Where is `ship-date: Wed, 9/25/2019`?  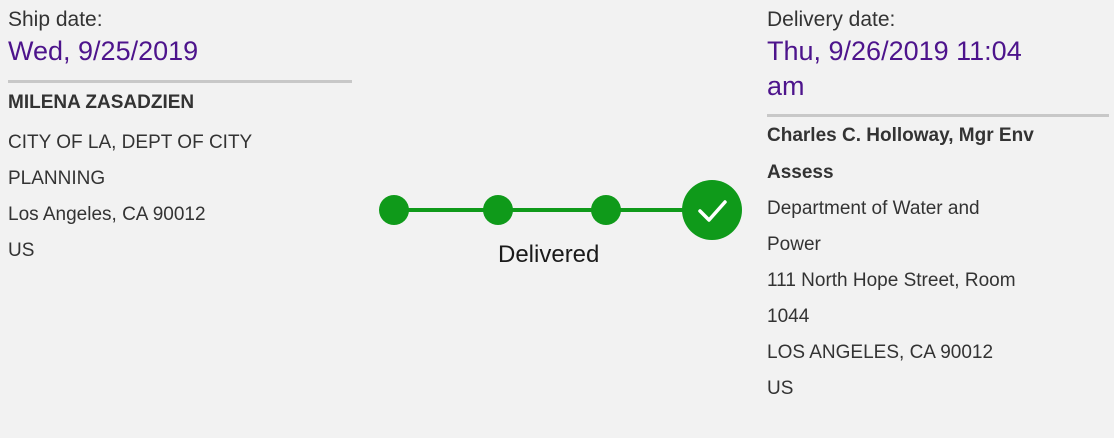 ship-date: Wed, 9/25/2019 is located at coordinates (103, 51).